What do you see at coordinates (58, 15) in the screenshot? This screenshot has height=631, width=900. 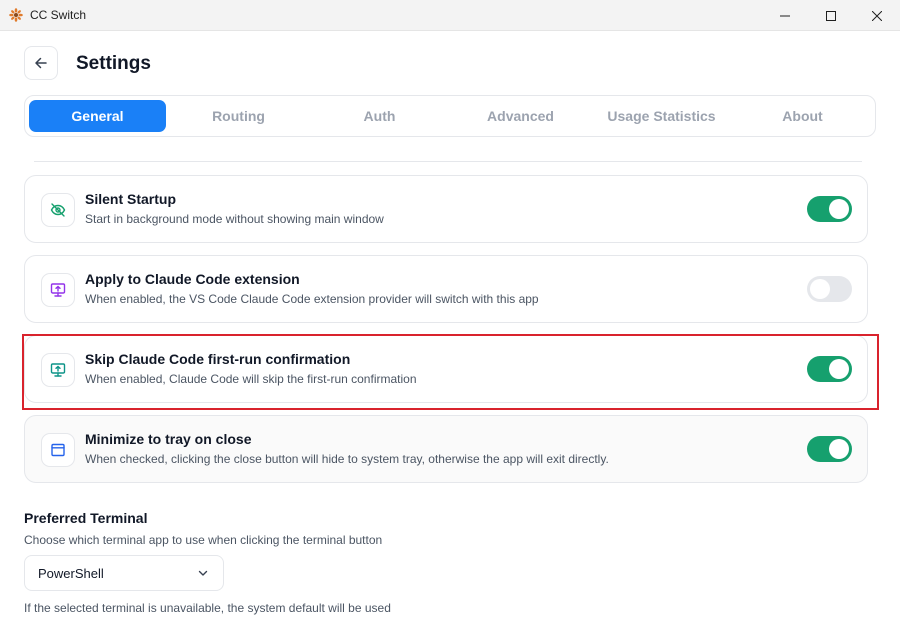 I see `window-title: CC Switch` at bounding box center [58, 15].